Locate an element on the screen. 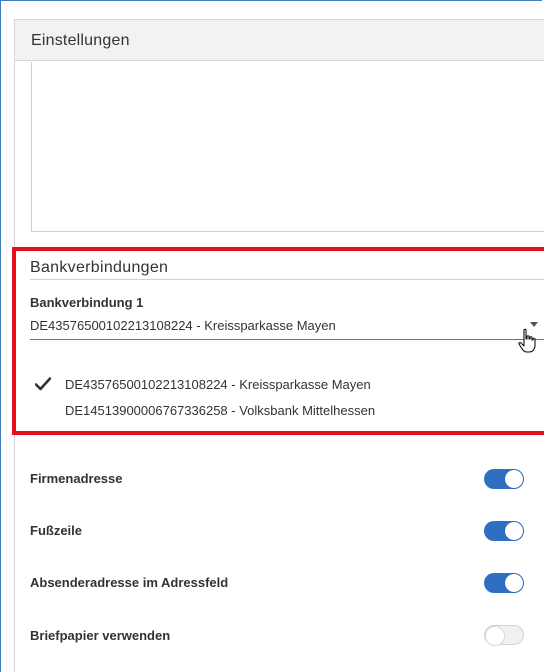 This screenshot has width=544, height=672. section-title-bank: Bankverbindungen is located at coordinates (99, 267).